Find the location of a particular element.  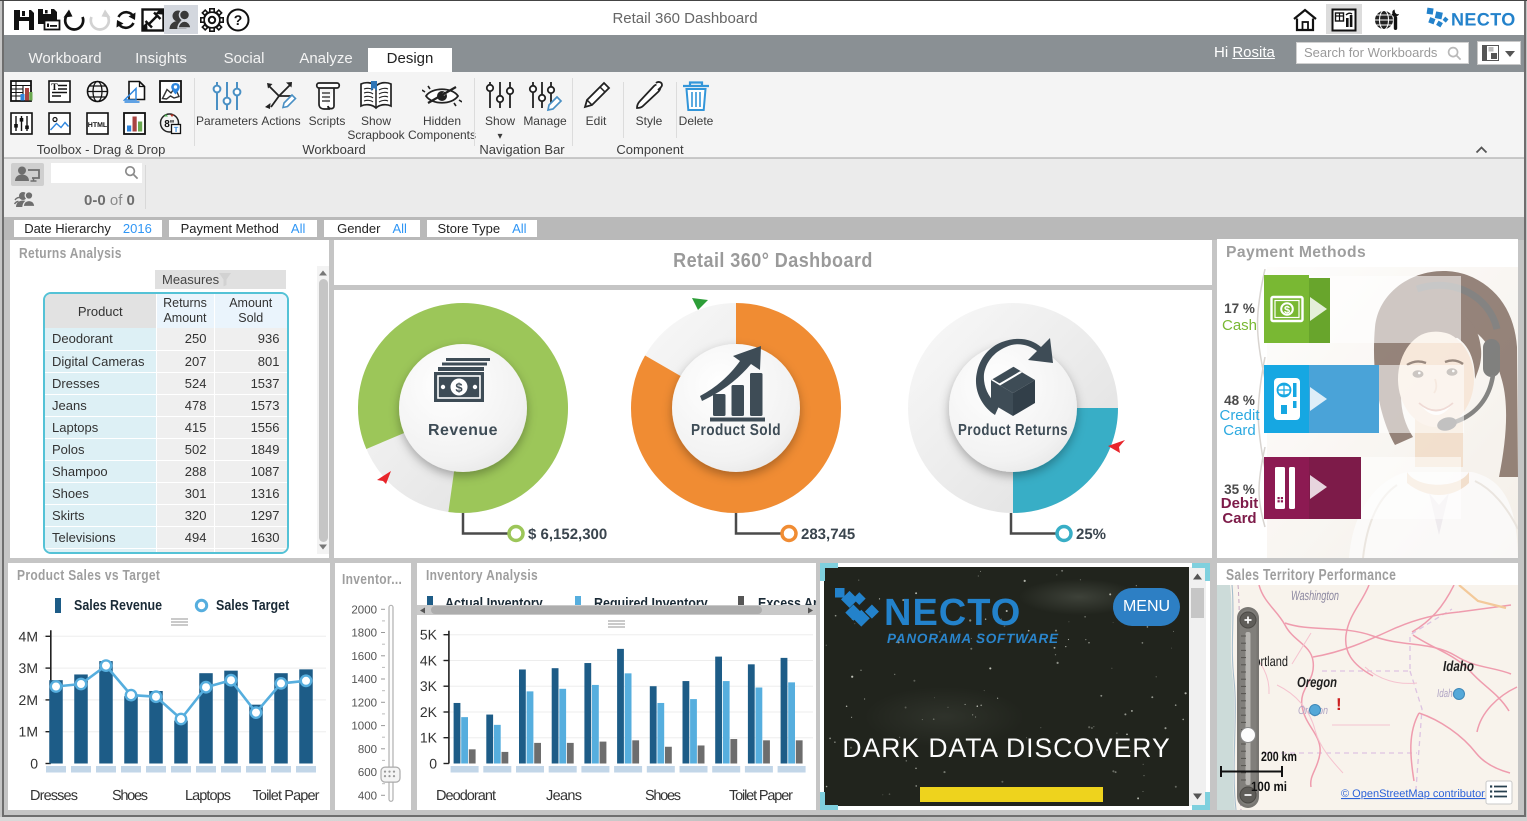

svg-text: Laptops is located at coordinates (208, 796).